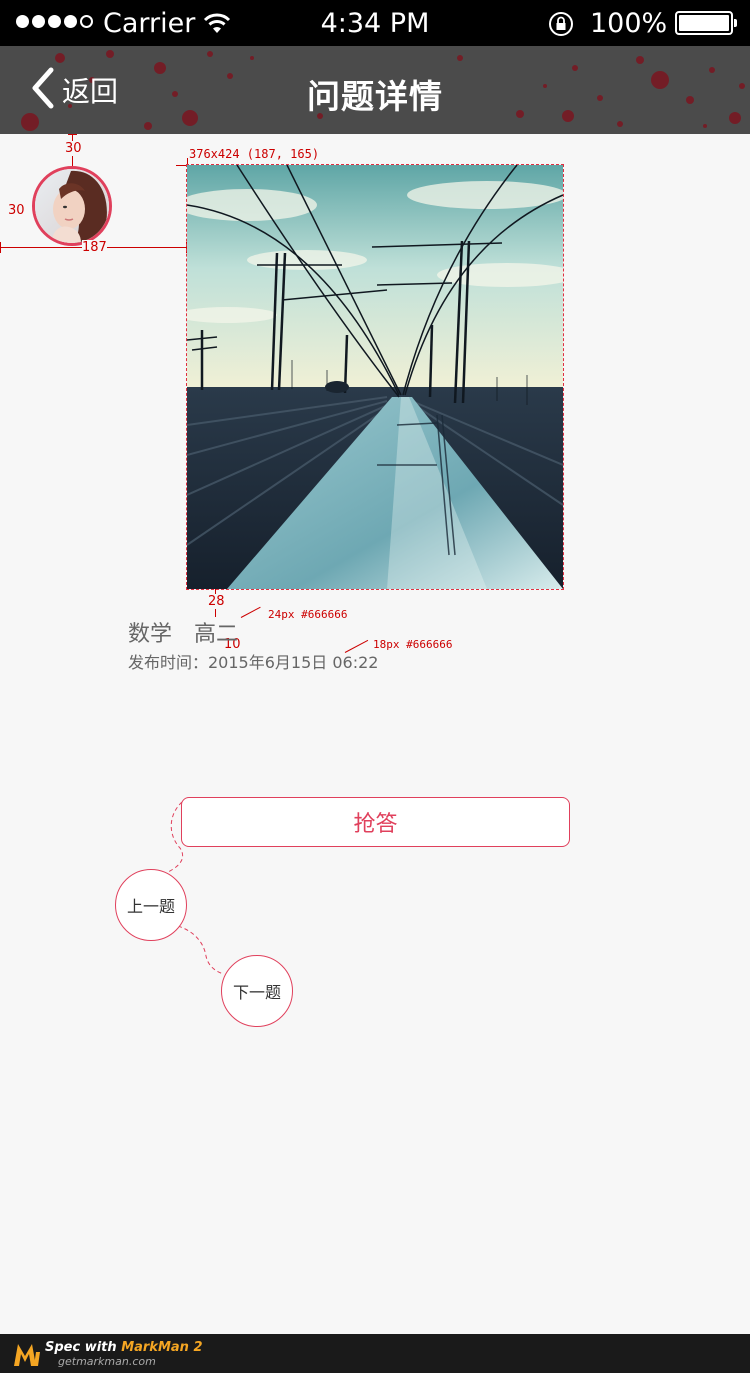 The width and height of the screenshot is (750, 1373). I want to click on rotation-lock-icon, so click(561, 26).